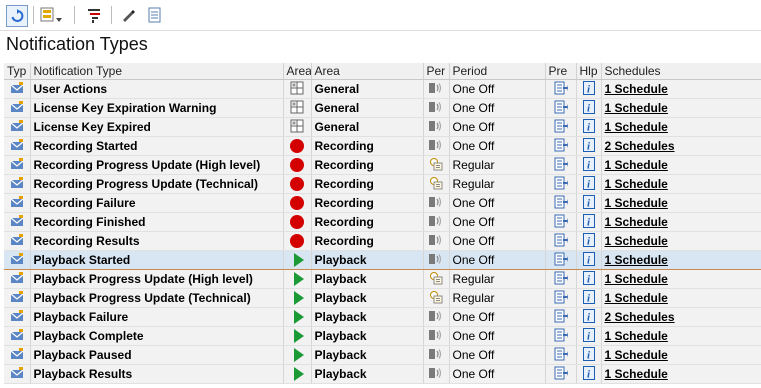 The height and width of the screenshot is (388, 761). Describe the element at coordinates (497, 71) in the screenshot. I see `col-period: Period` at that location.